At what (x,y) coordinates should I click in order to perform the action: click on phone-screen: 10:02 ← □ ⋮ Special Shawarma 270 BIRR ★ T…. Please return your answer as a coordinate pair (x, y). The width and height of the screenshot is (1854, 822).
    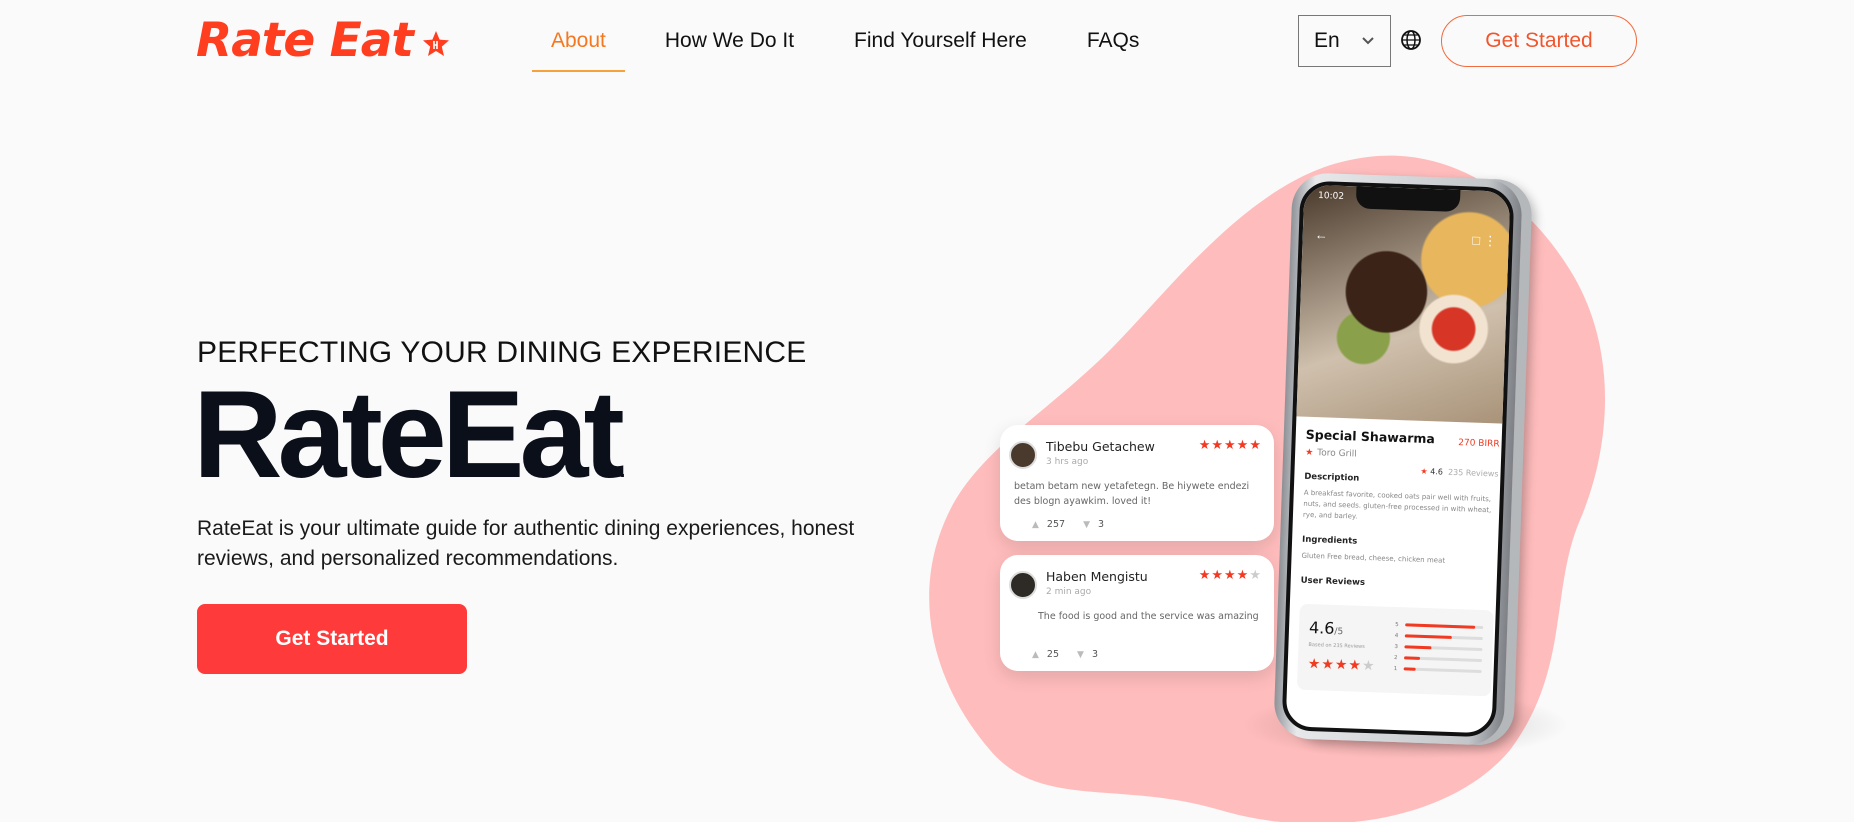
    Looking at the image, I should click on (1398, 459).